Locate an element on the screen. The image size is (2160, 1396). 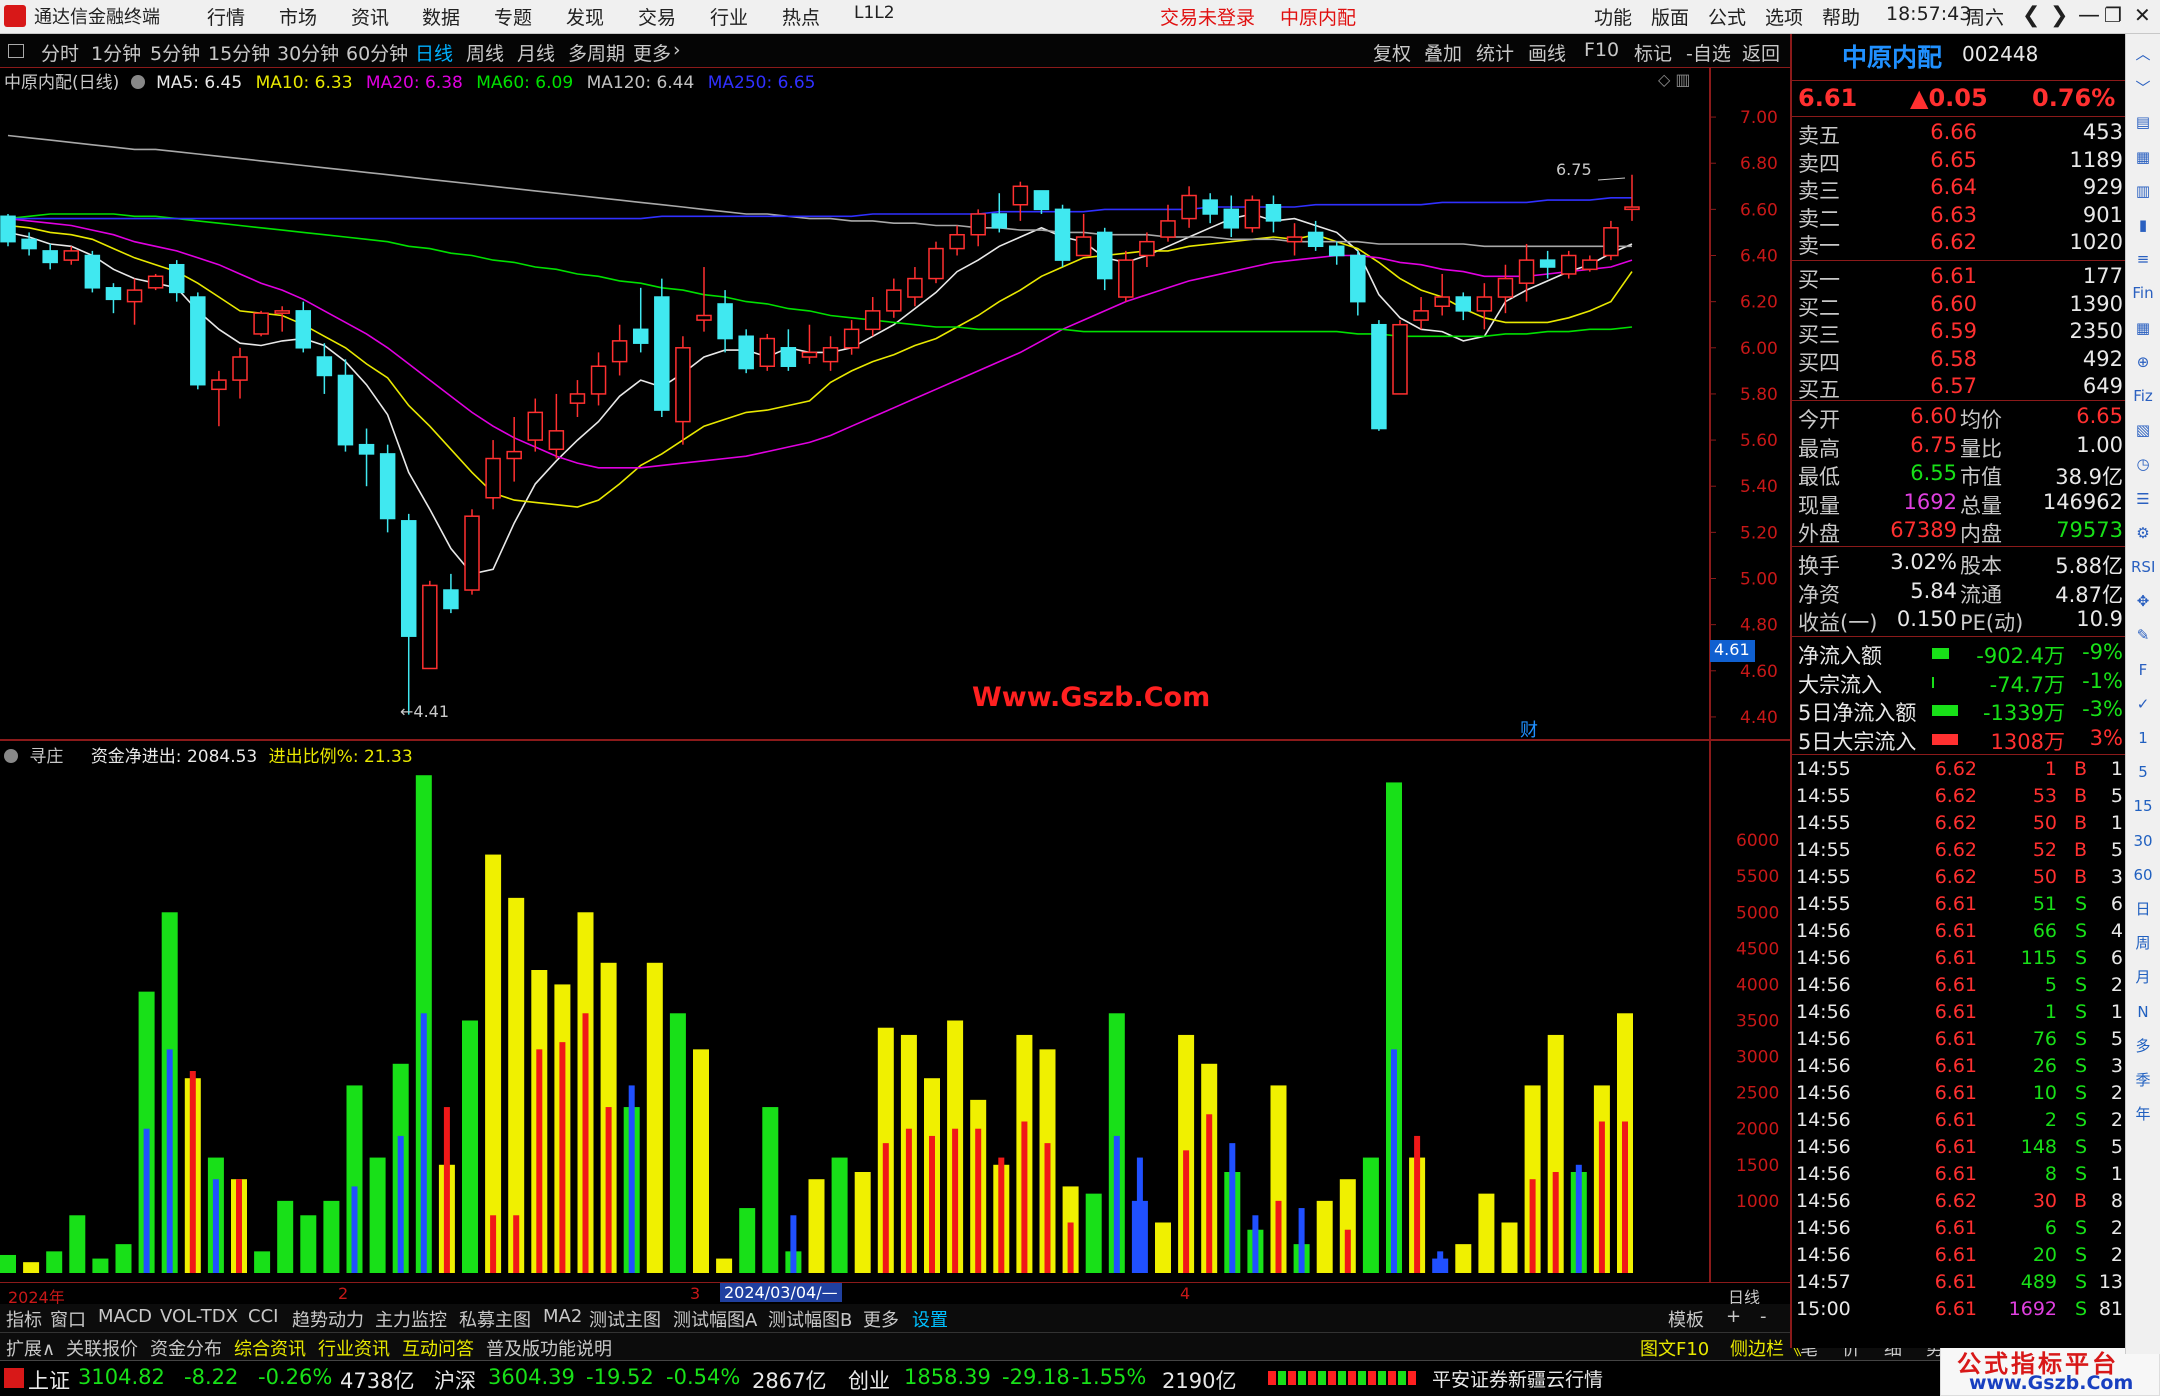
down-icon: ﹀ is located at coordinates (2143, 88).